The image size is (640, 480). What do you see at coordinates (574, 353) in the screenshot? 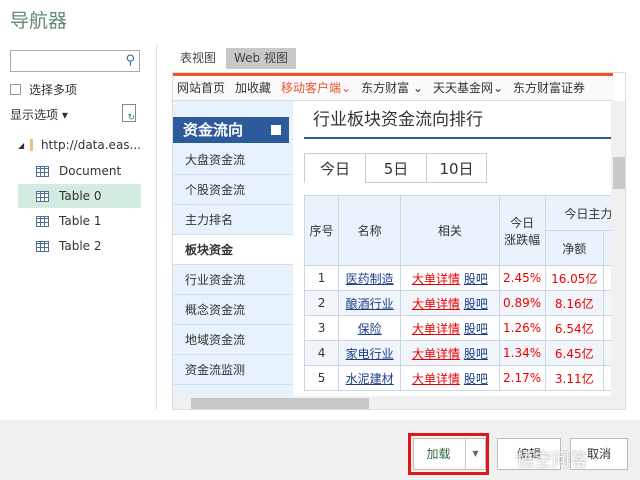
I see `net-amount: 6.45亿` at bounding box center [574, 353].